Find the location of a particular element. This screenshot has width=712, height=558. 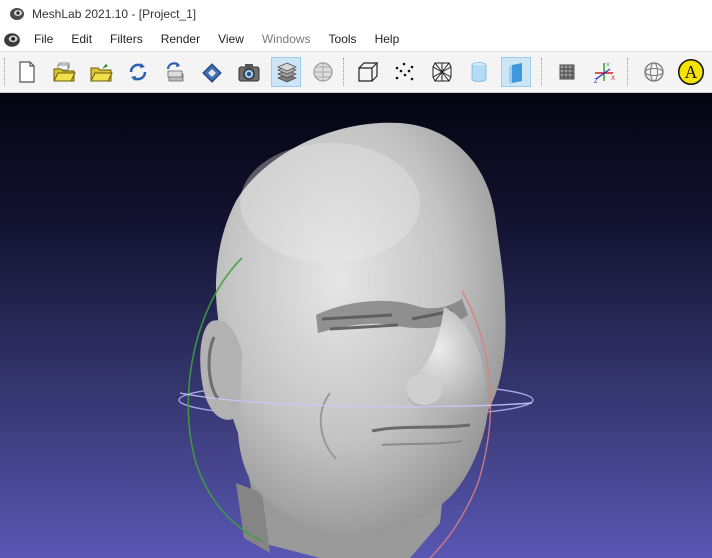

bounding-box-button is located at coordinates (368, 72).